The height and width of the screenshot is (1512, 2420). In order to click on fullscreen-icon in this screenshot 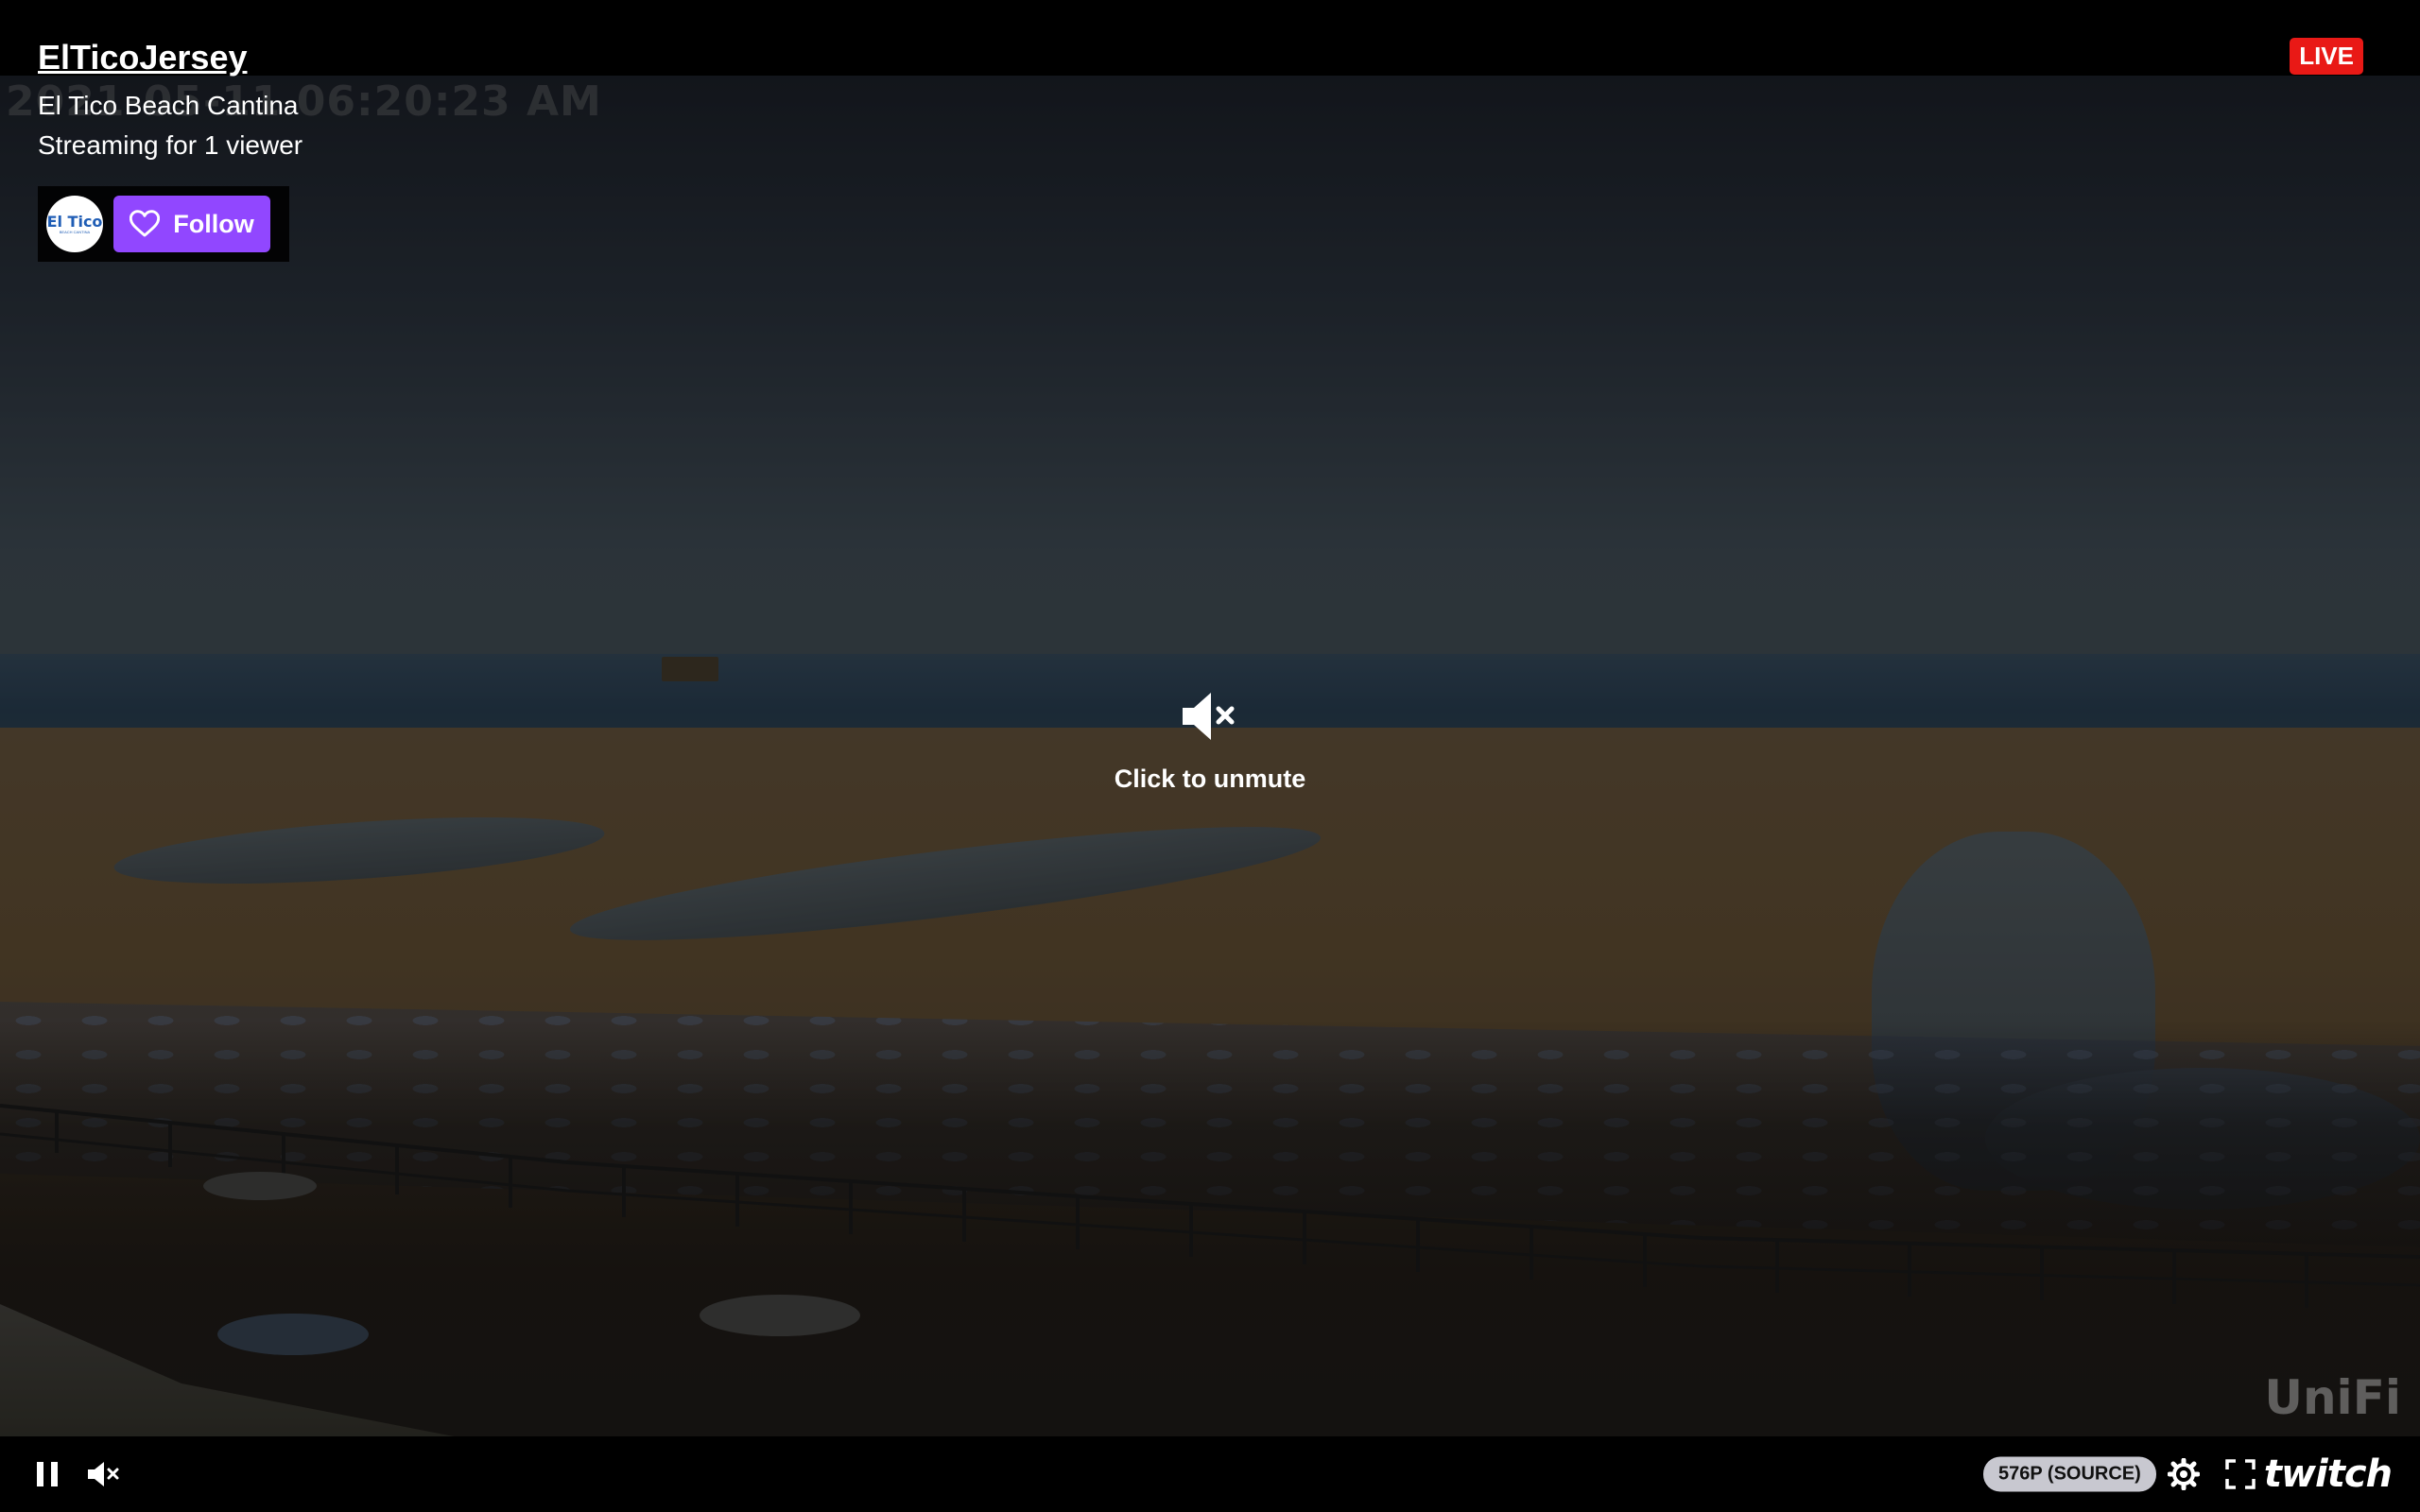, I will do `click(2240, 1474)`.